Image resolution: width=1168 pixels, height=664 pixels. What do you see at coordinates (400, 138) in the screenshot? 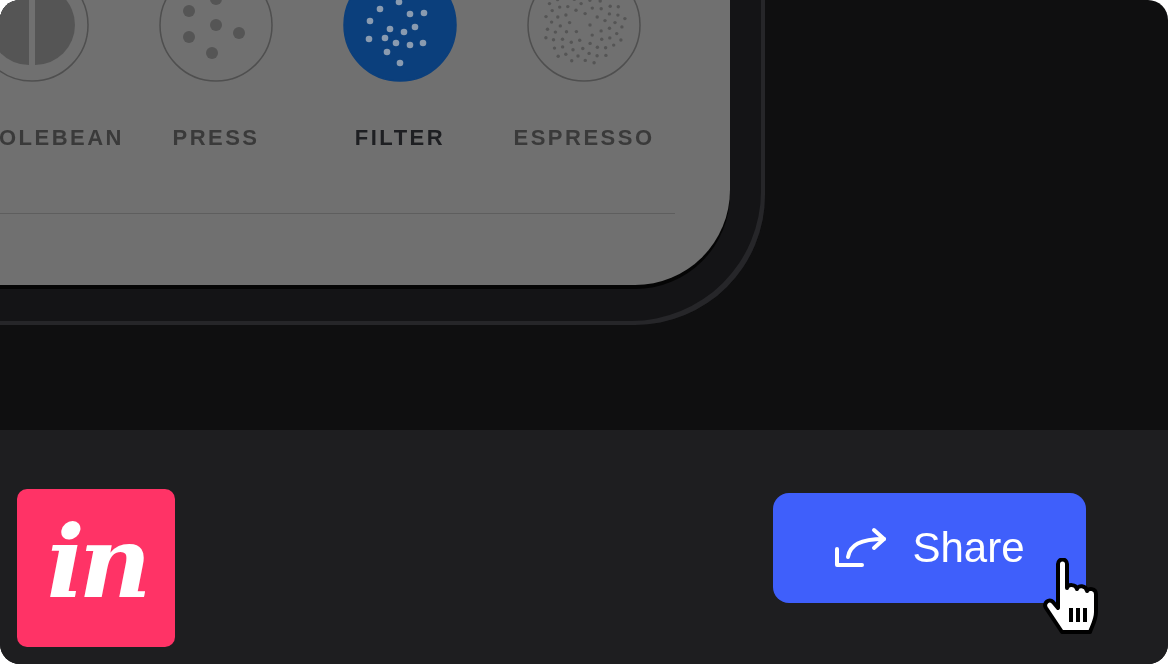
I see `grind-option-label: FILTER` at bounding box center [400, 138].